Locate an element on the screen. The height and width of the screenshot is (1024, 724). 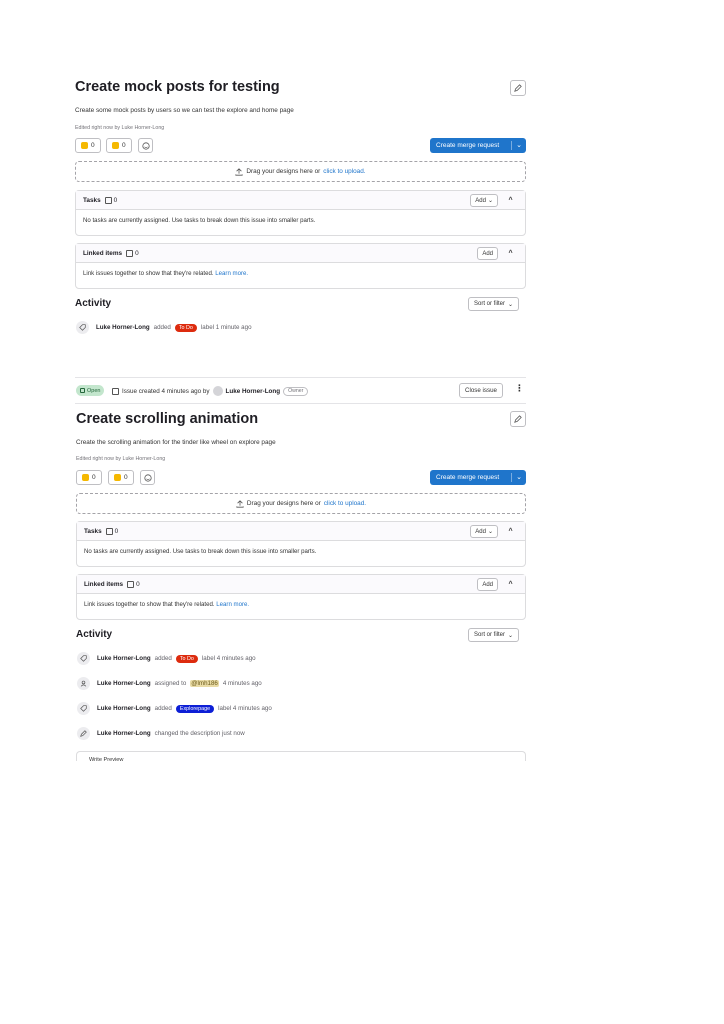
user-mention: @lmh186 is located at coordinates (204, 683).